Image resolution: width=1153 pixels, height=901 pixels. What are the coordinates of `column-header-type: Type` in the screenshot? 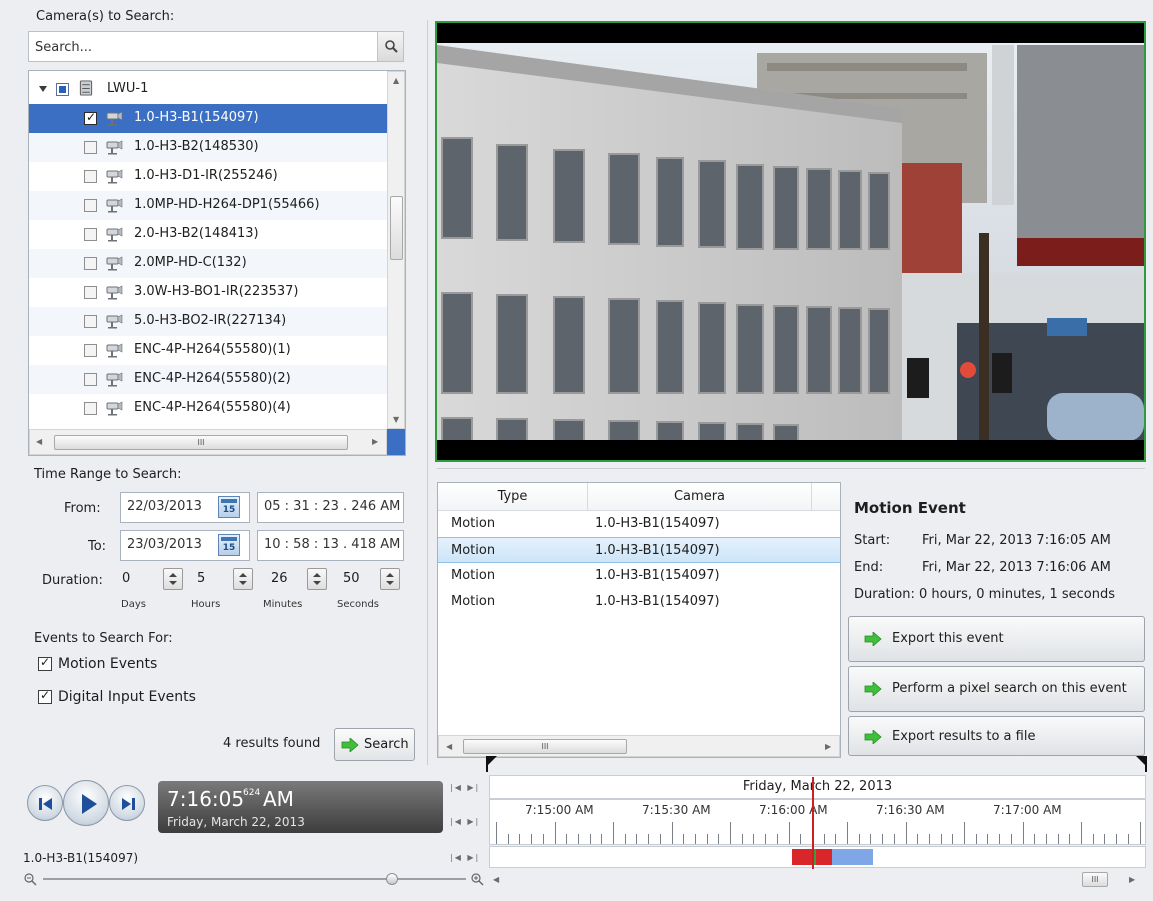 It's located at (513, 497).